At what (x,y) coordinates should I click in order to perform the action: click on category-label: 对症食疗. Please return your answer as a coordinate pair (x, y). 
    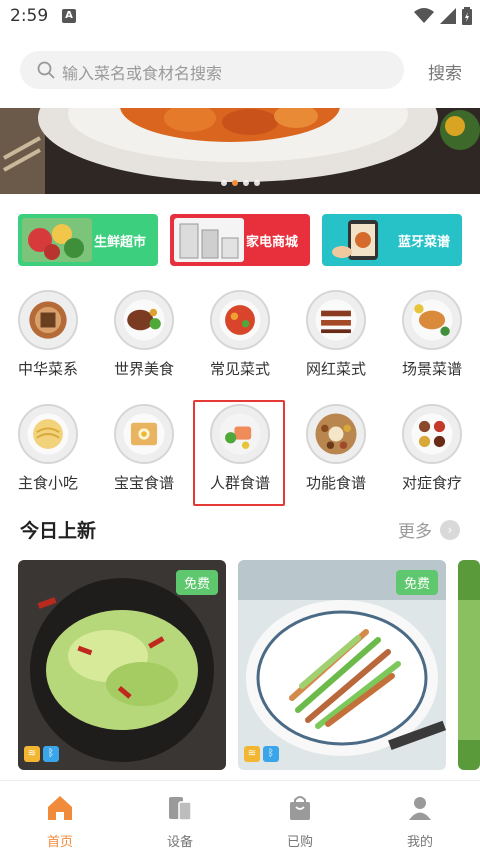
    Looking at the image, I should click on (431, 483).